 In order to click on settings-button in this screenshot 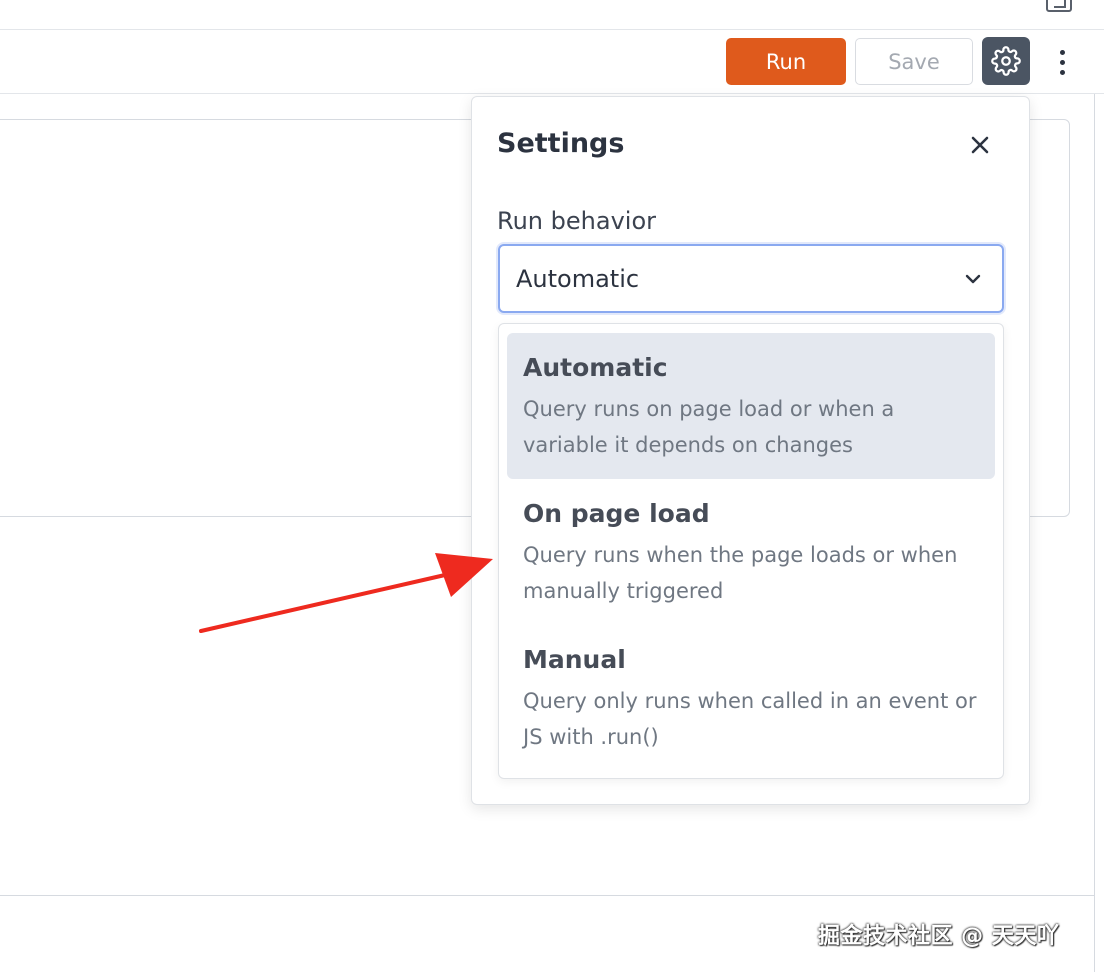, I will do `click(1006, 61)`.